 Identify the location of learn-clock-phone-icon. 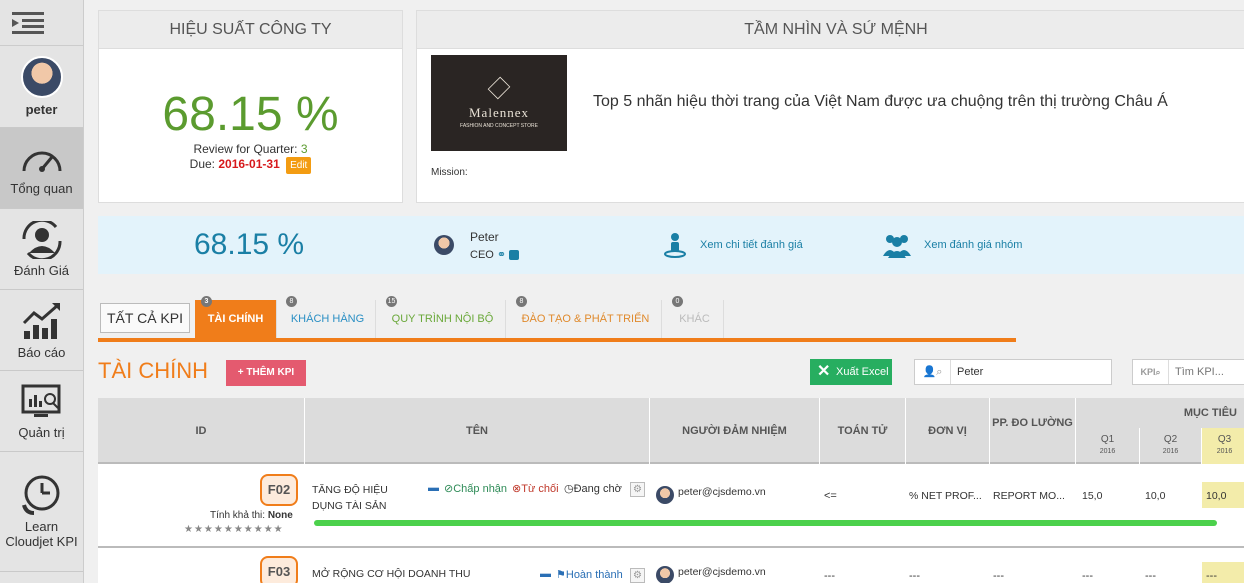
(40, 495).